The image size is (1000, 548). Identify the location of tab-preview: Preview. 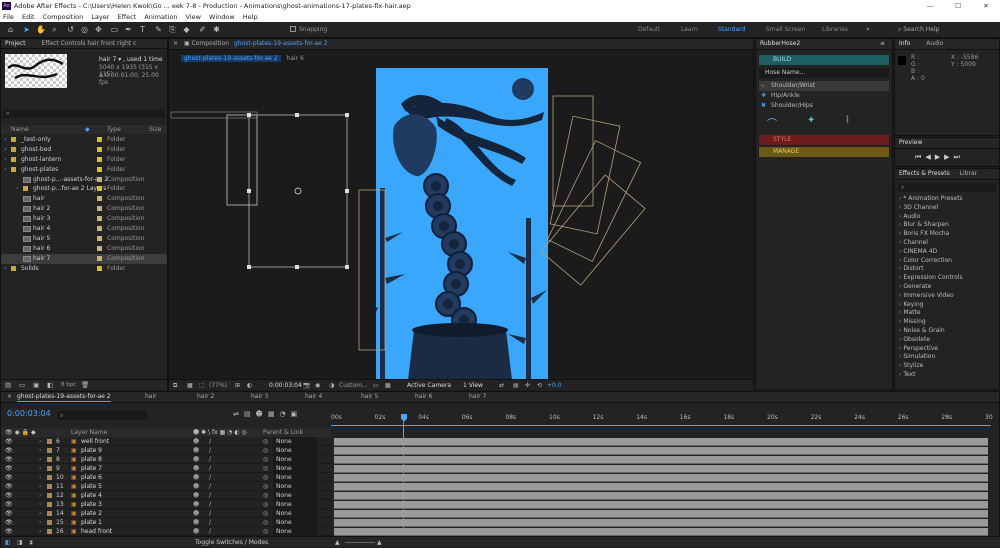
(910, 142).